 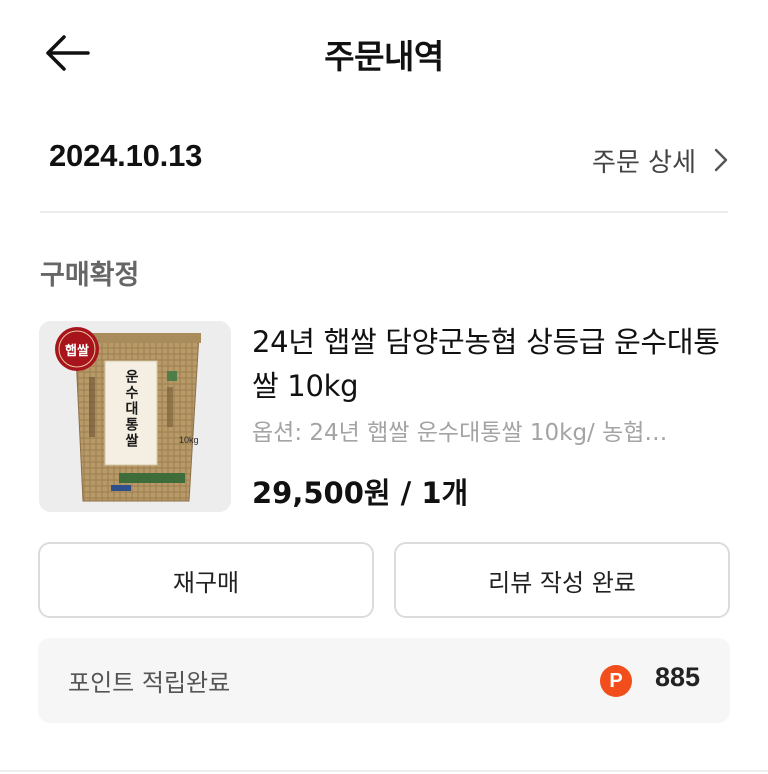 What do you see at coordinates (677, 677) in the screenshot?
I see `points-value: 885` at bounding box center [677, 677].